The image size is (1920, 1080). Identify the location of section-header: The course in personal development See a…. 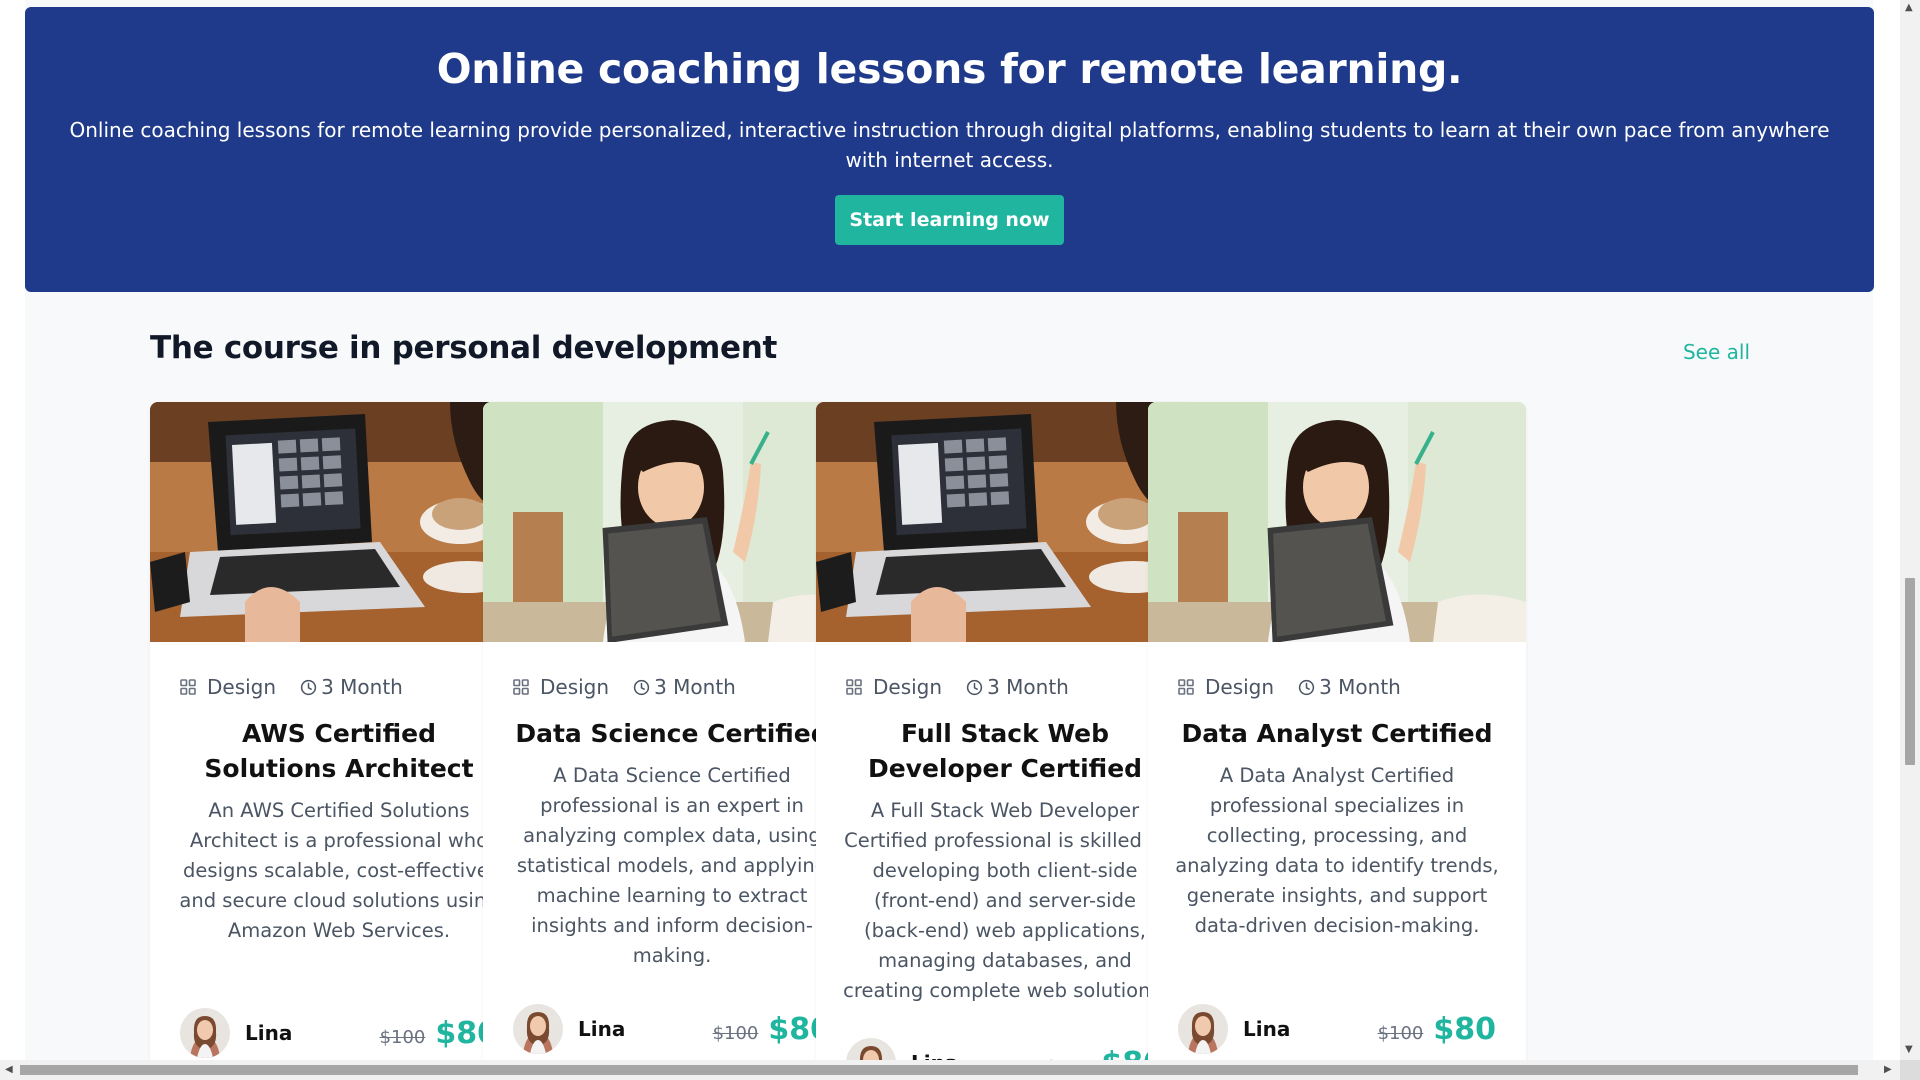
(950, 352).